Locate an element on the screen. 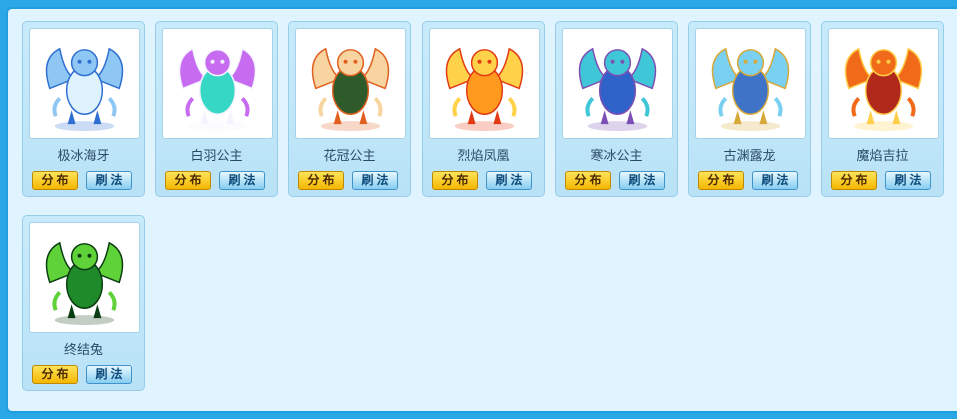  green-mantis-icon is located at coordinates (84, 277).